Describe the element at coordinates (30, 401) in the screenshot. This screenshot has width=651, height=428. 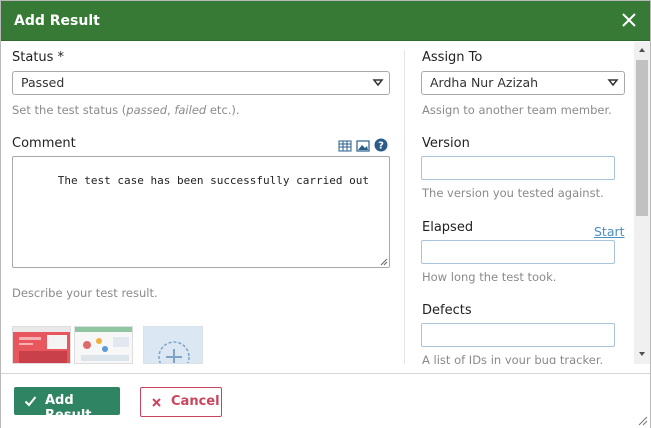
I see `check-icon` at that location.